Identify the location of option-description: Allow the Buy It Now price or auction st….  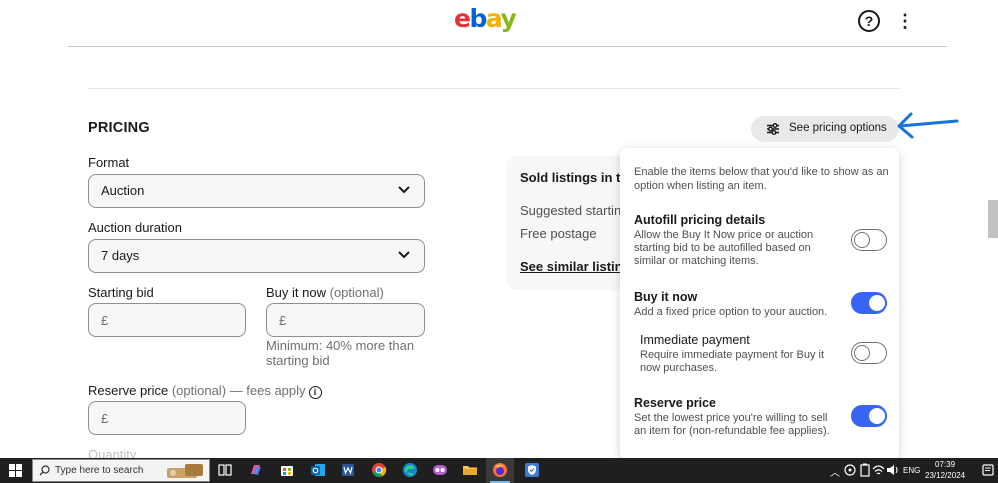
(724, 248).